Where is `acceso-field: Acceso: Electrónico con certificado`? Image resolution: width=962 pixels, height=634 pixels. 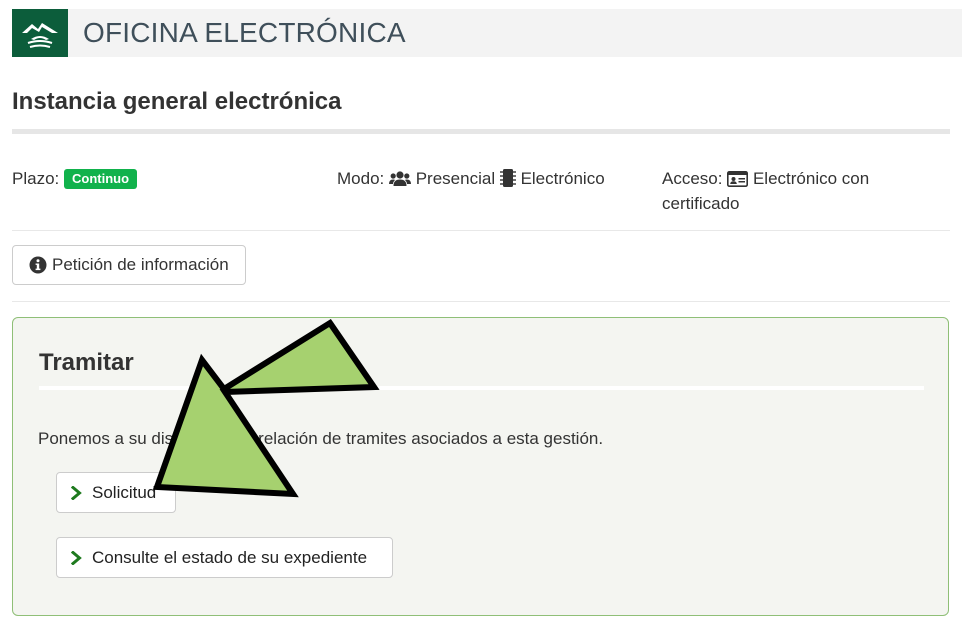 acceso-field: Acceso: Electrónico con certificado is located at coordinates (802, 191).